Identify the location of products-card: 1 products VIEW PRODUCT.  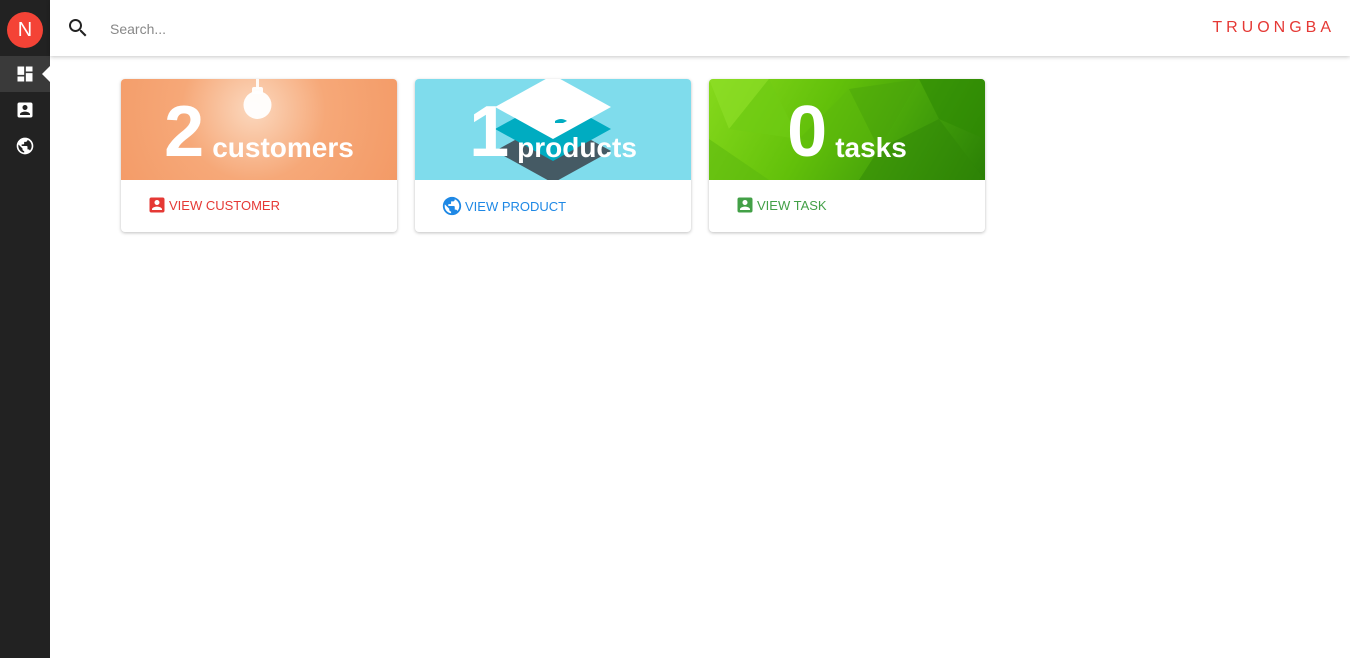
(553, 155).